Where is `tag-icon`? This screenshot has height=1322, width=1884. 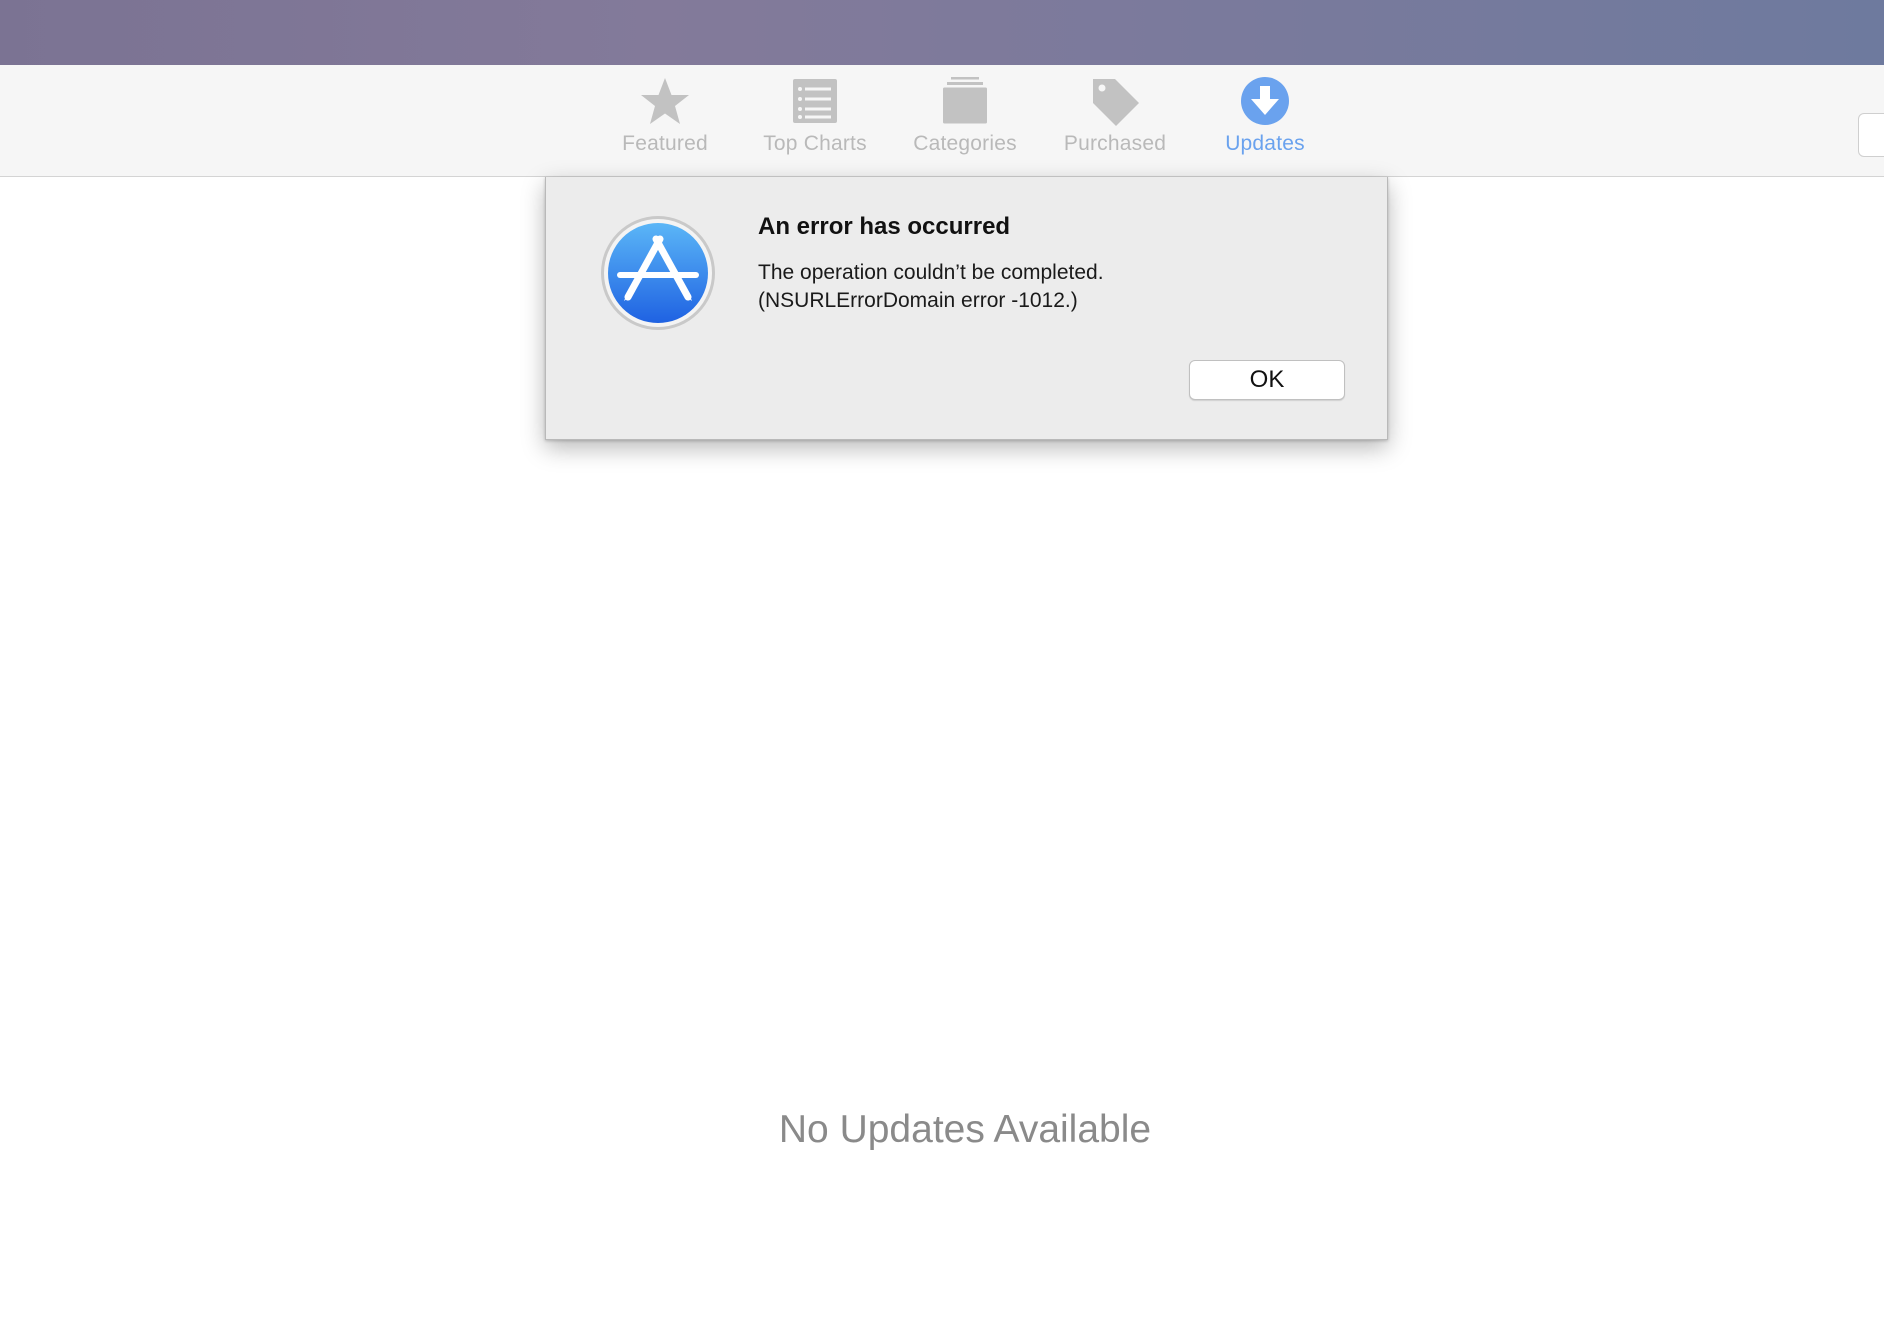
tag-icon is located at coordinates (1115, 103).